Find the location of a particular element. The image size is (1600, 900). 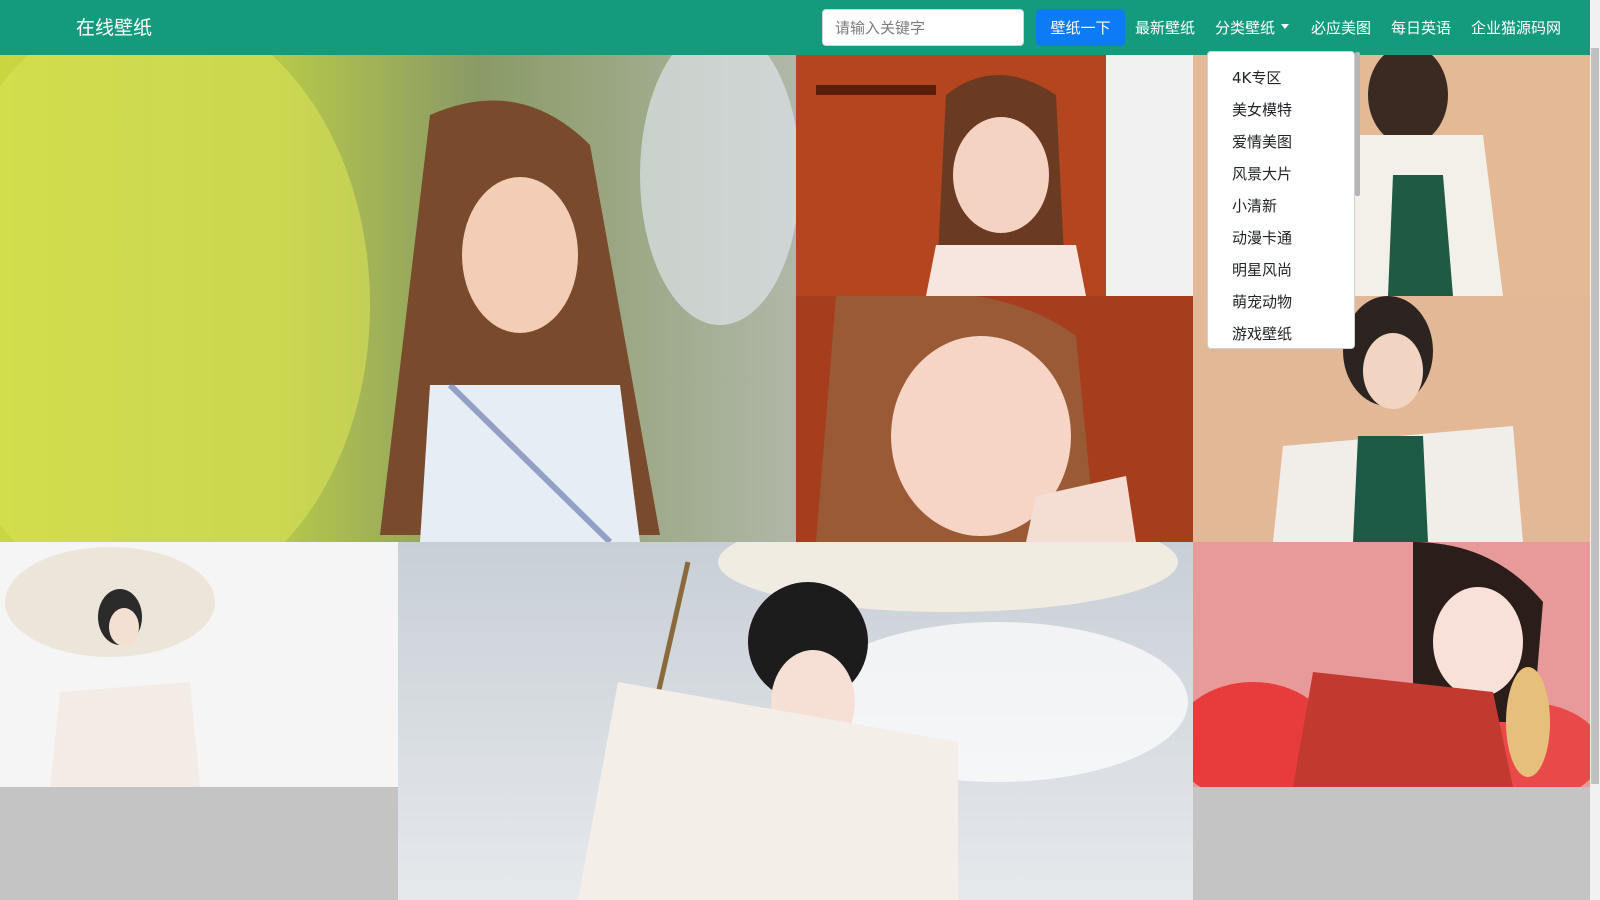

page-scrollbar-thumb is located at coordinates (1595, 416).